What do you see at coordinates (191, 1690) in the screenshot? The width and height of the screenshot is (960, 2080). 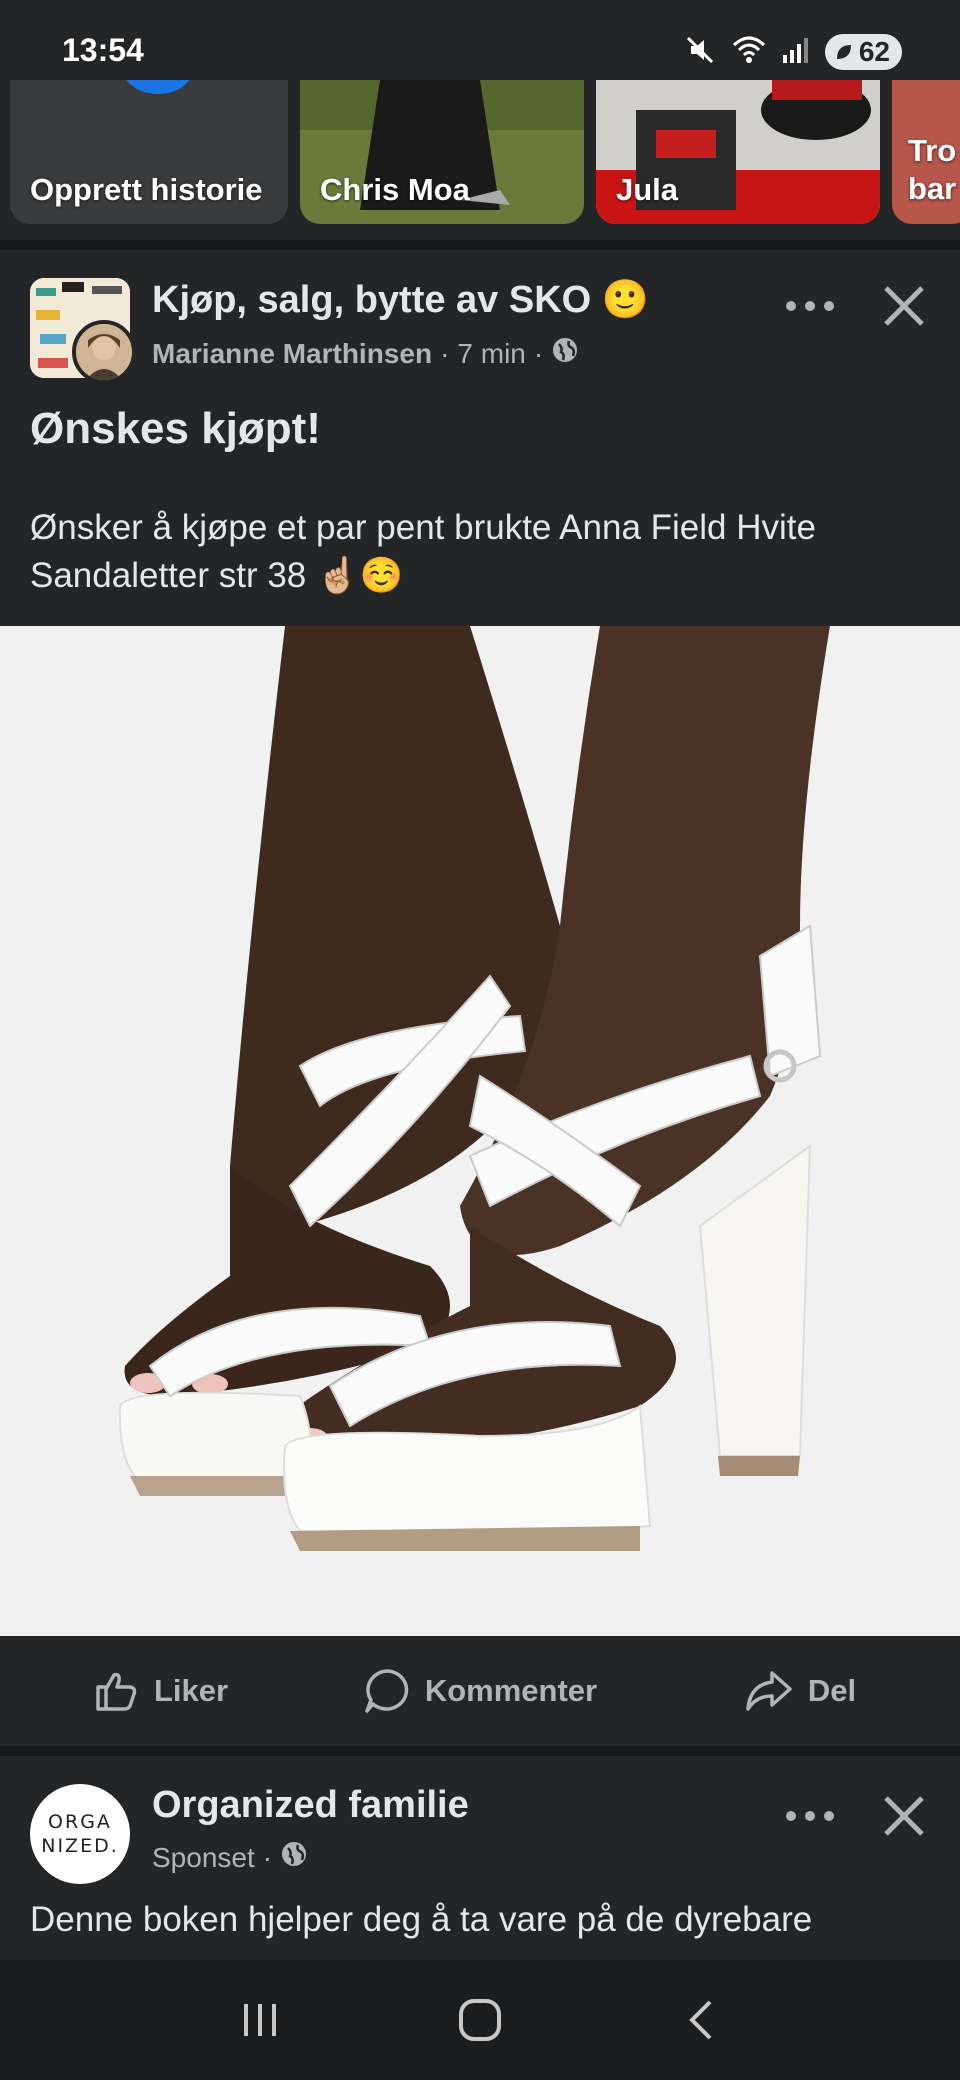 I see `like-label: Liker` at bounding box center [191, 1690].